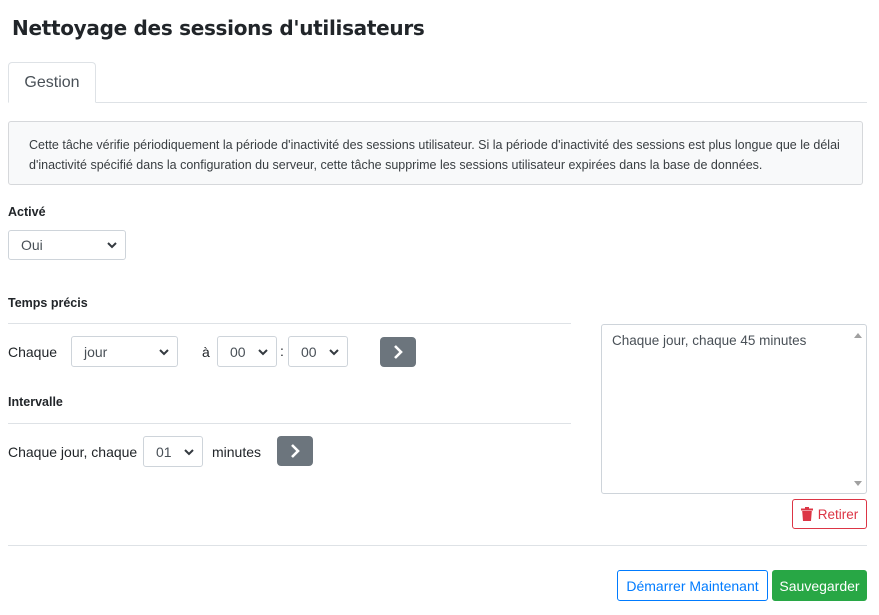 The image size is (879, 615). Describe the element at coordinates (858, 335) in the screenshot. I see `scroll-up-icon` at that location.